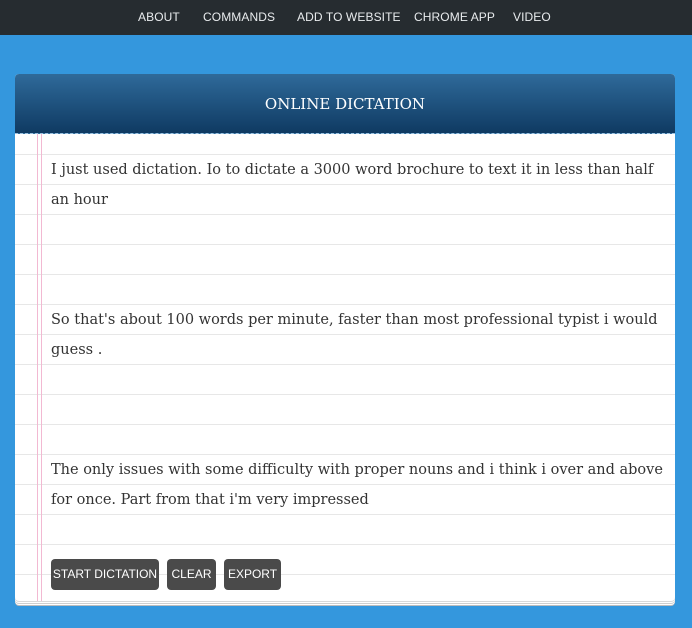  I want to click on nav-add-to-website-link: ADD TO WEBSITE, so click(349, 17).